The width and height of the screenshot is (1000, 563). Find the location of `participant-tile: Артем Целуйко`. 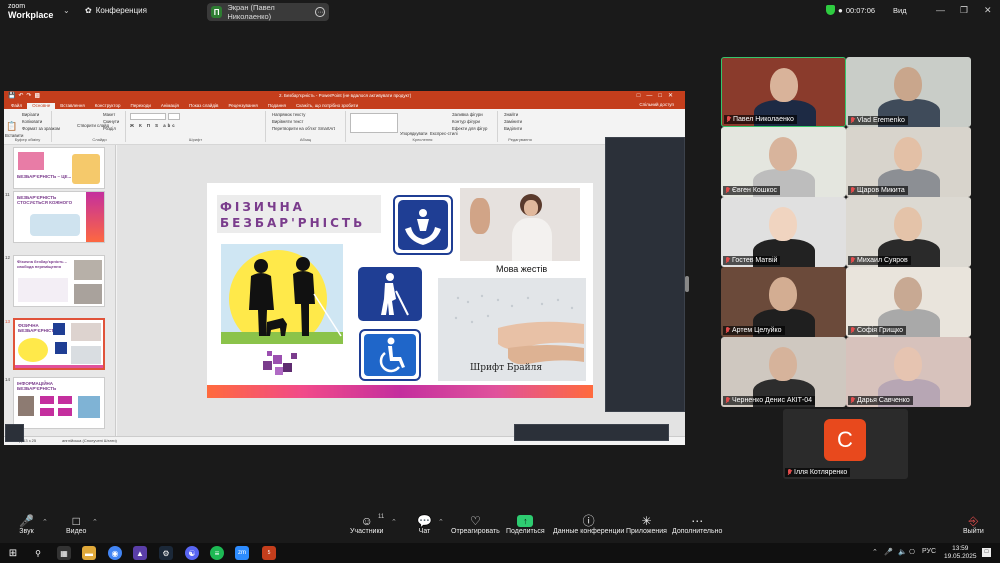

participant-tile: Артем Целуйко is located at coordinates (783, 302).